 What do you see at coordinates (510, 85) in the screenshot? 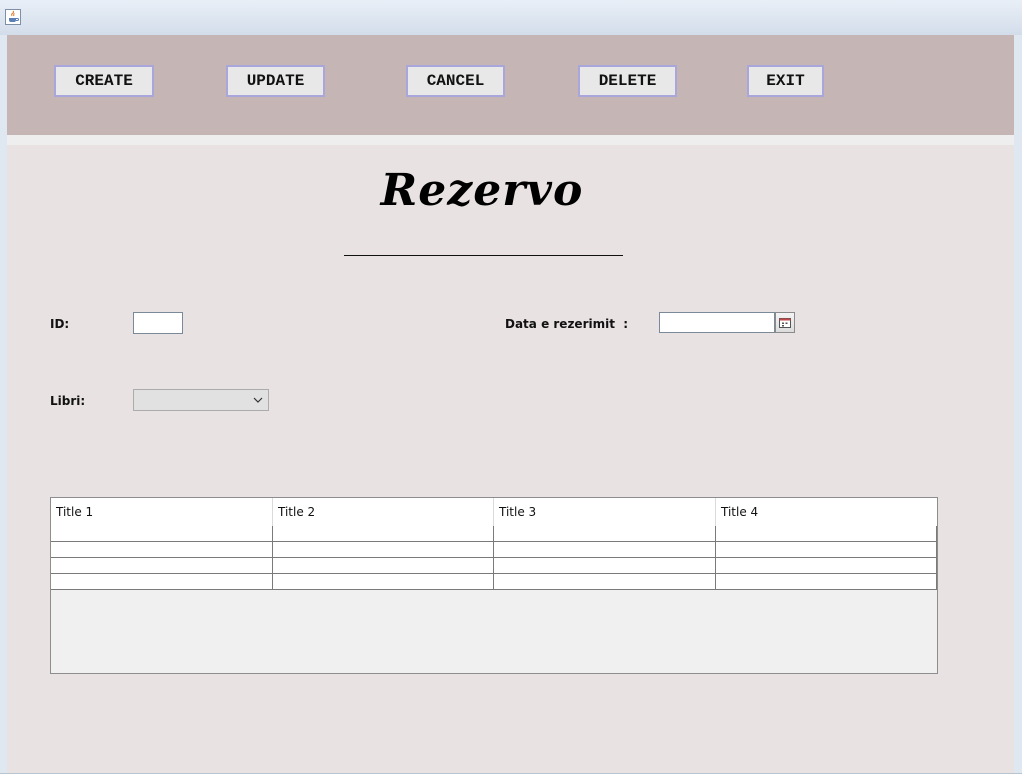
I see `toolbar: CREATE UPDATE CANCEL DELETE EXIT` at bounding box center [510, 85].